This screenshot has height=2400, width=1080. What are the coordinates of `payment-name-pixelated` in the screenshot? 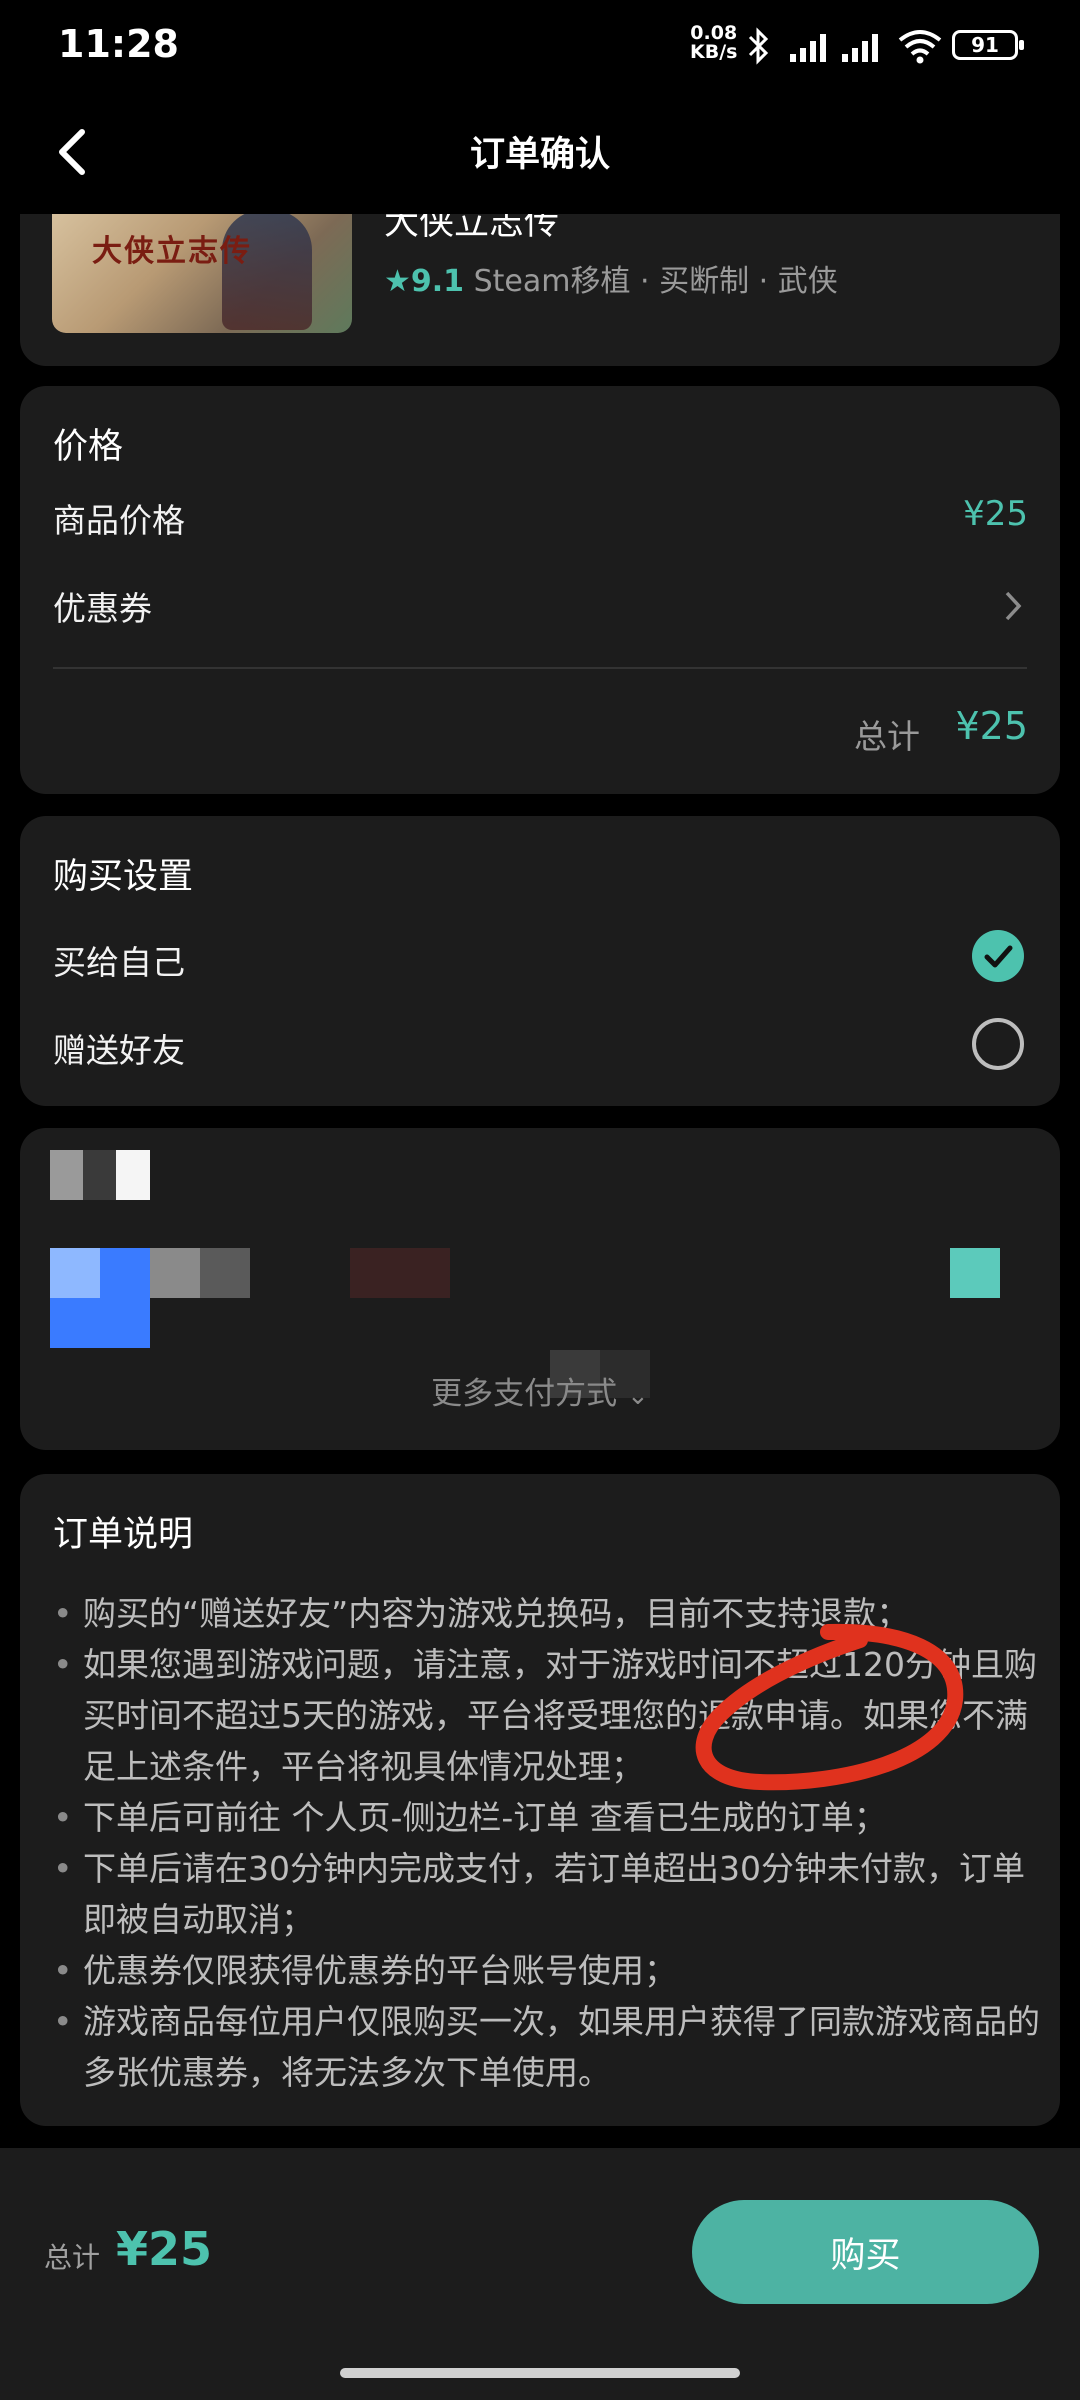 It's located at (200, 1273).